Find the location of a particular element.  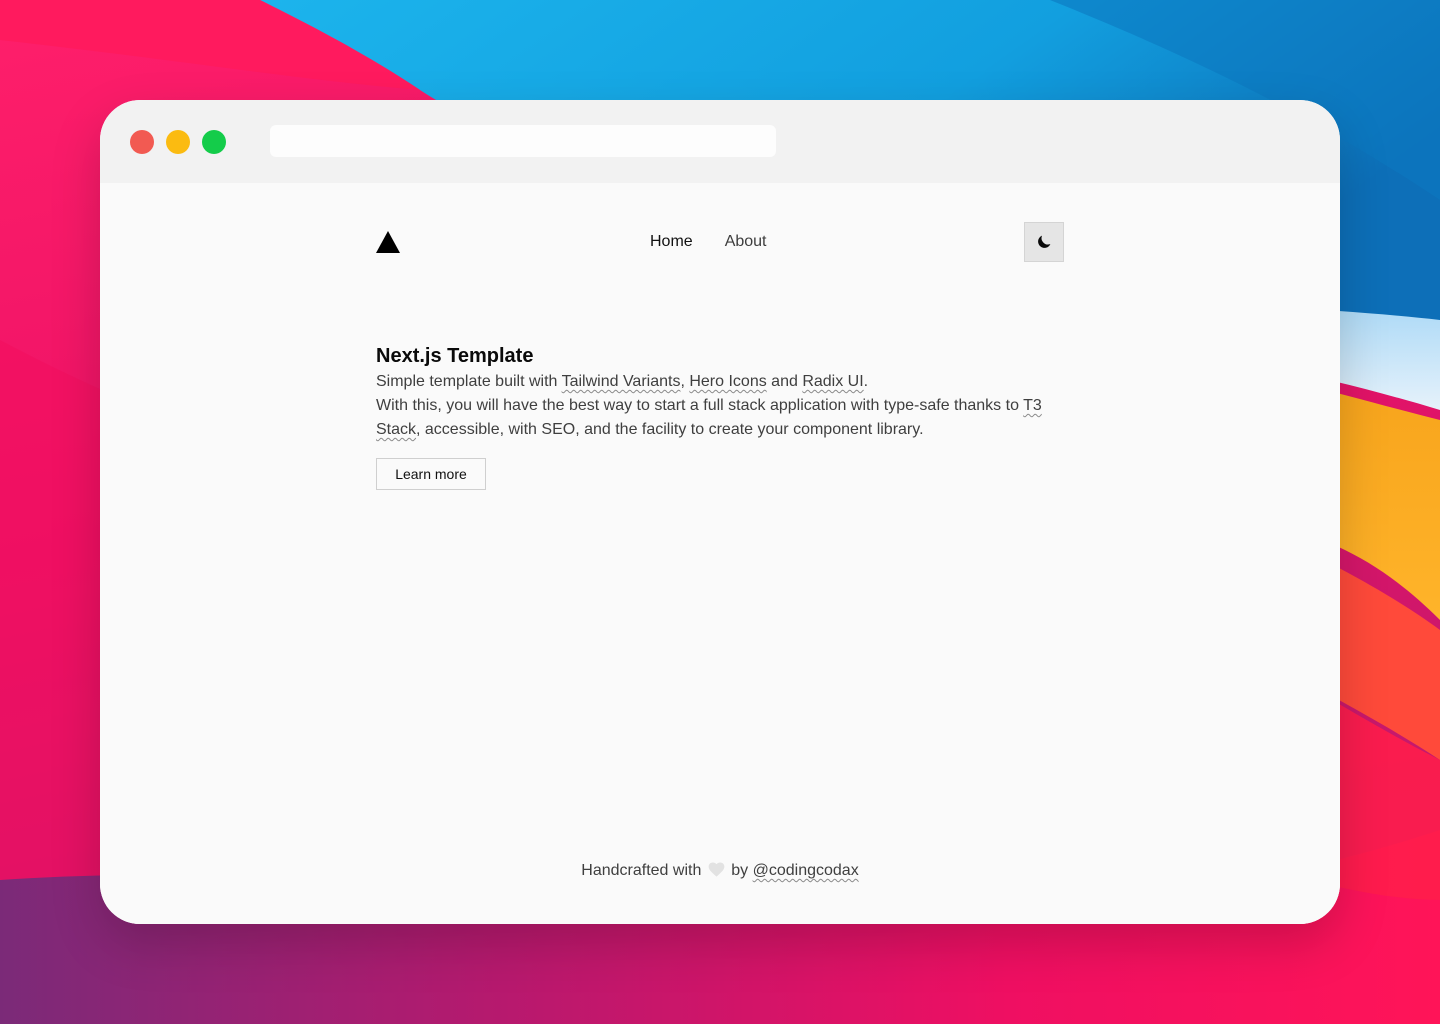

heart-icon is located at coordinates (716, 869).